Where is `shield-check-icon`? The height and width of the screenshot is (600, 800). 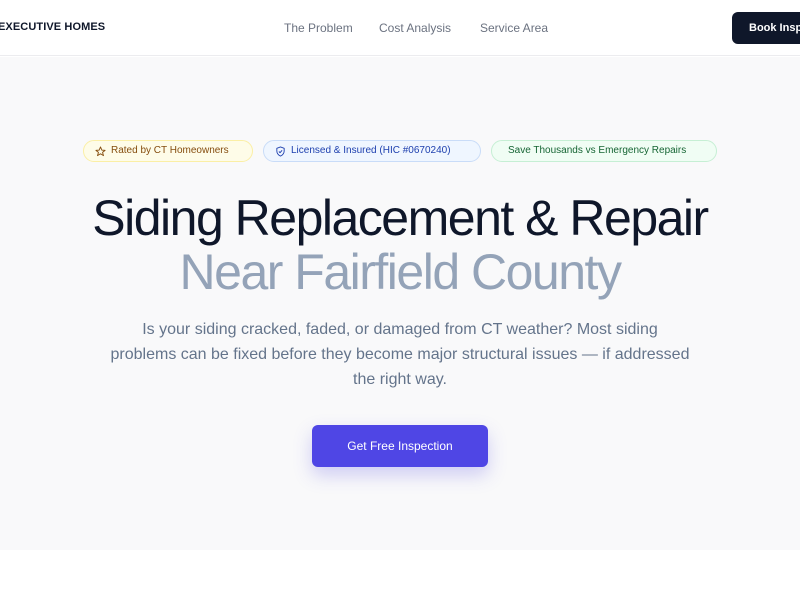 shield-check-icon is located at coordinates (280, 151).